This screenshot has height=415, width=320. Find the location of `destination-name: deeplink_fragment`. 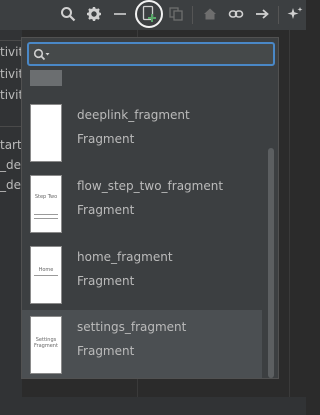

destination-name: deeplink_fragment is located at coordinates (133, 115).